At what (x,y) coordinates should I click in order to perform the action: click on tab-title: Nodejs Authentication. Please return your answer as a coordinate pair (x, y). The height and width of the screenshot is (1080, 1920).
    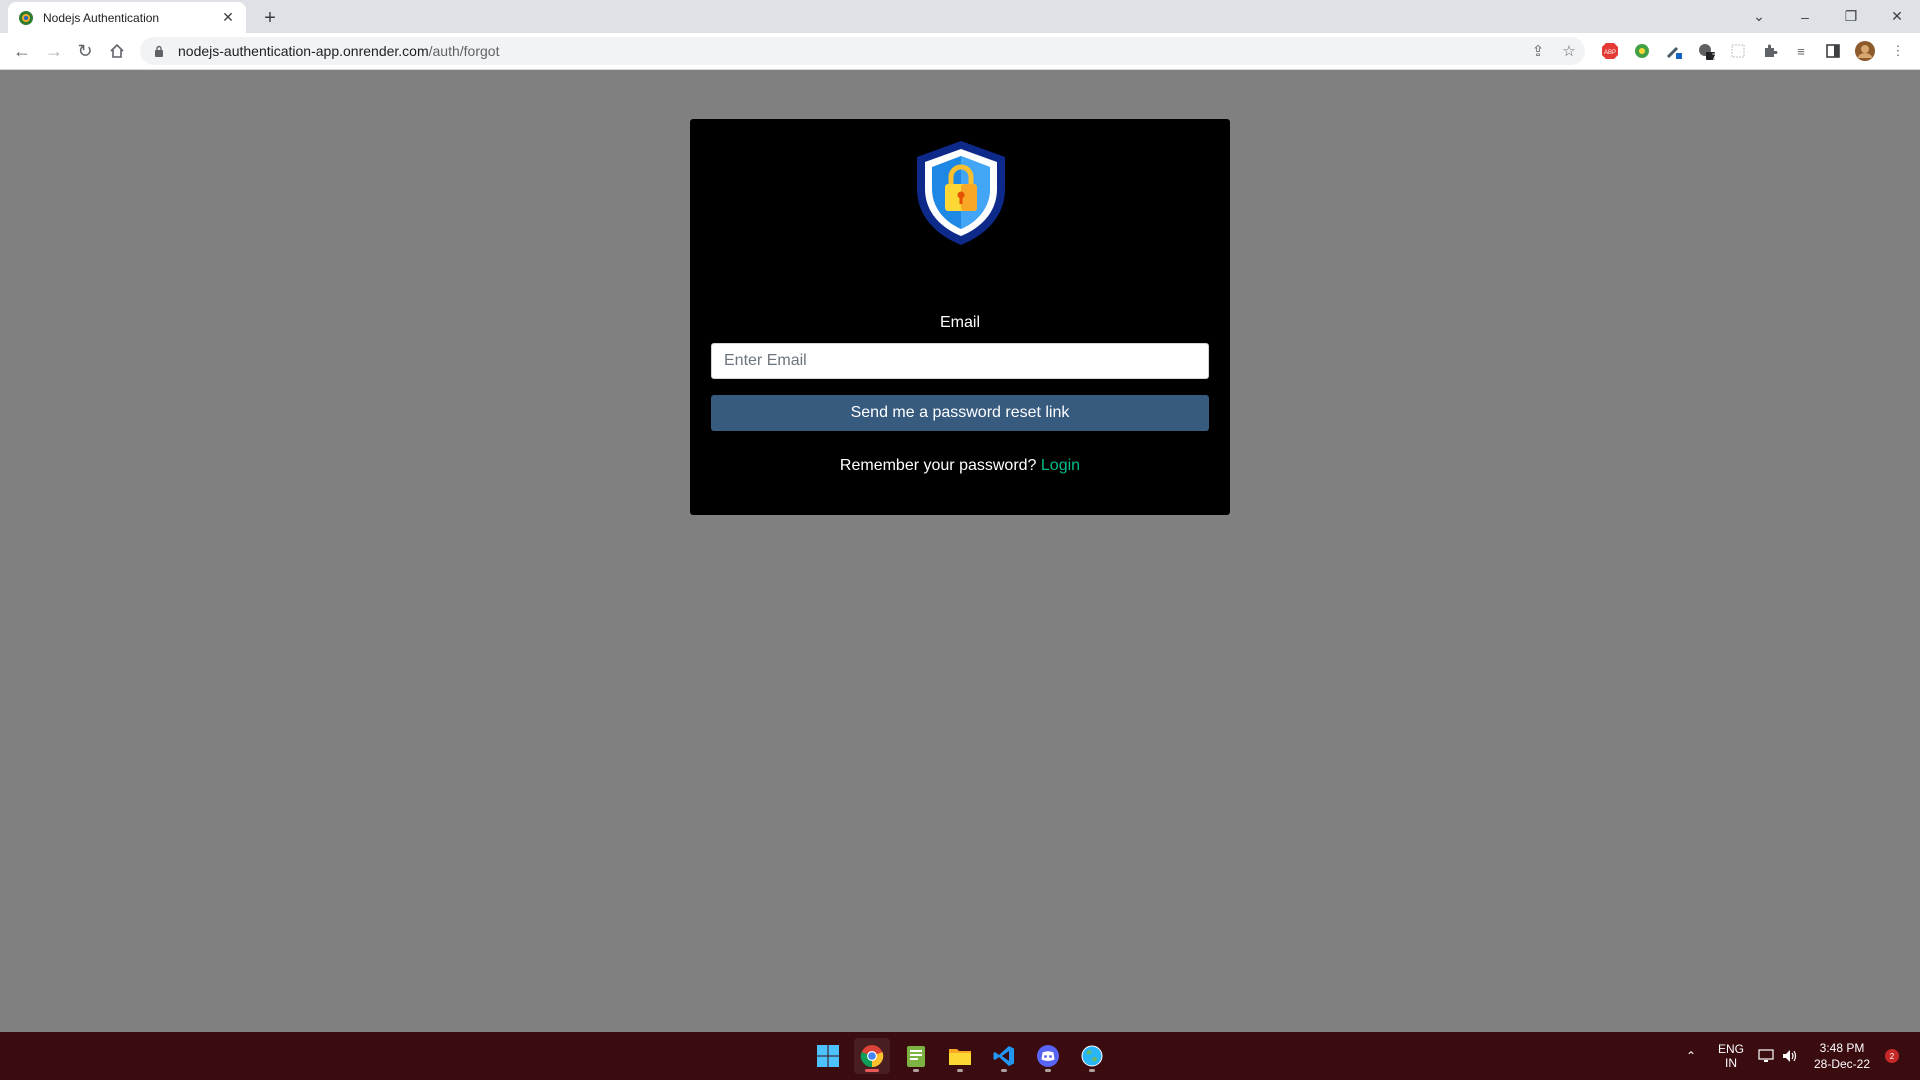
    Looking at the image, I should click on (101, 17).